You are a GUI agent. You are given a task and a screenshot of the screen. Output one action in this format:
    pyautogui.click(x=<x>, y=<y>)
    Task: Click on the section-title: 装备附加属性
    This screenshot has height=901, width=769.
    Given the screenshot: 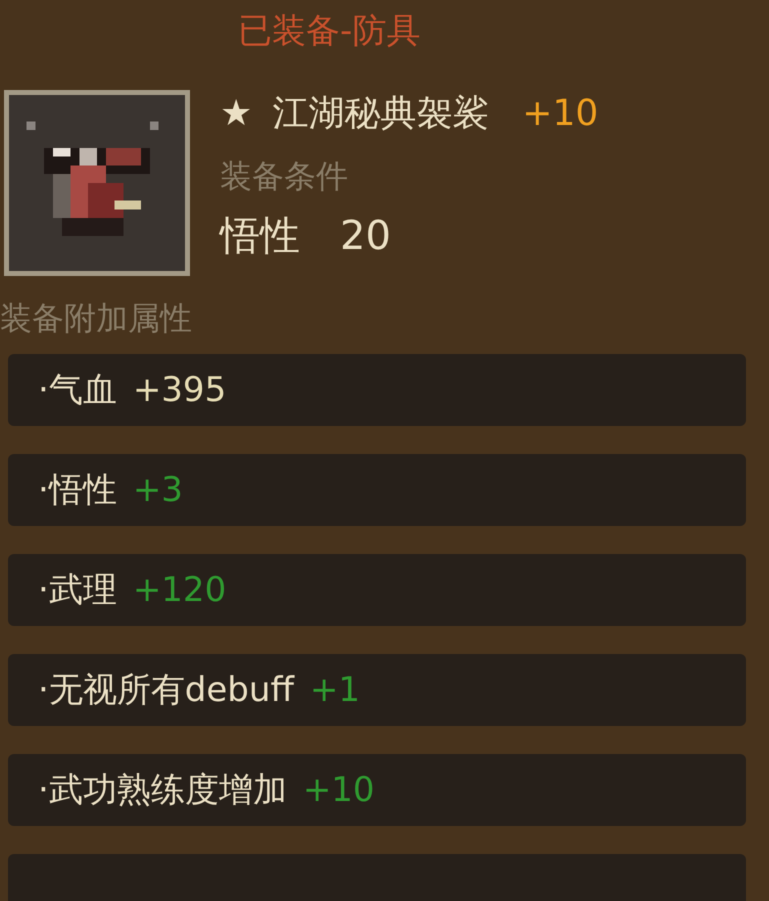 What is the action you would take?
    pyautogui.click(x=96, y=318)
    